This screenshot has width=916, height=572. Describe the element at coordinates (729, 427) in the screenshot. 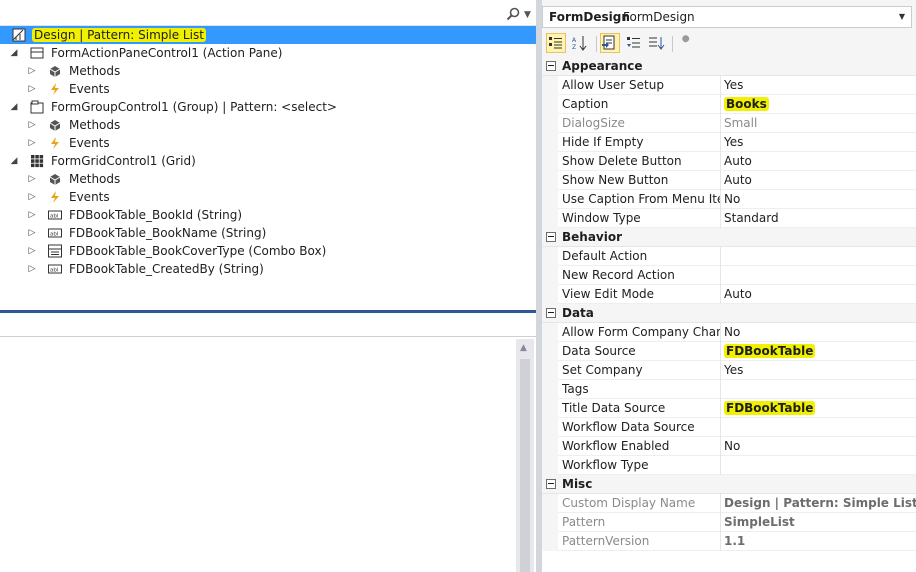

I see `property-row: Workflow Data Source` at that location.